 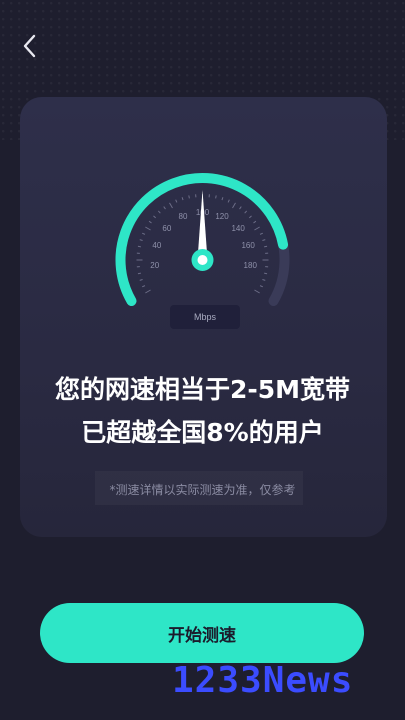 What do you see at coordinates (248, 245) in the screenshot?
I see `gauge-tick-label: 160` at bounding box center [248, 245].